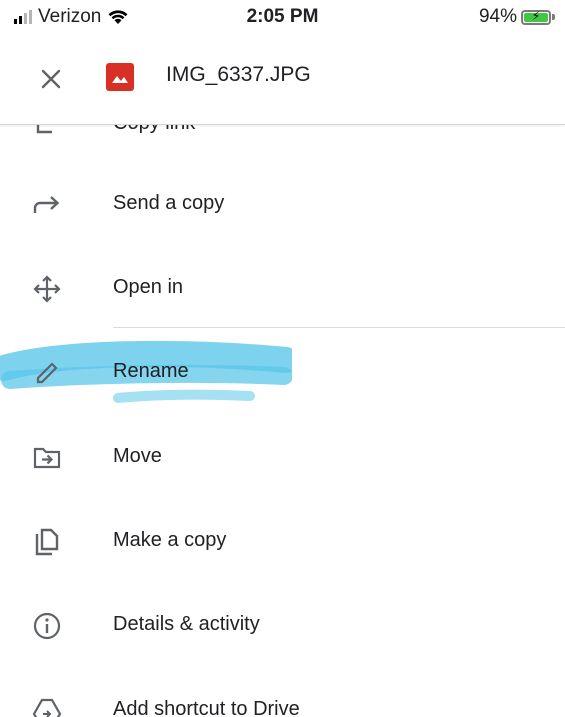  What do you see at coordinates (282, 145) in the screenshot?
I see `menu-item-copy-link: Copy link` at bounding box center [282, 145].